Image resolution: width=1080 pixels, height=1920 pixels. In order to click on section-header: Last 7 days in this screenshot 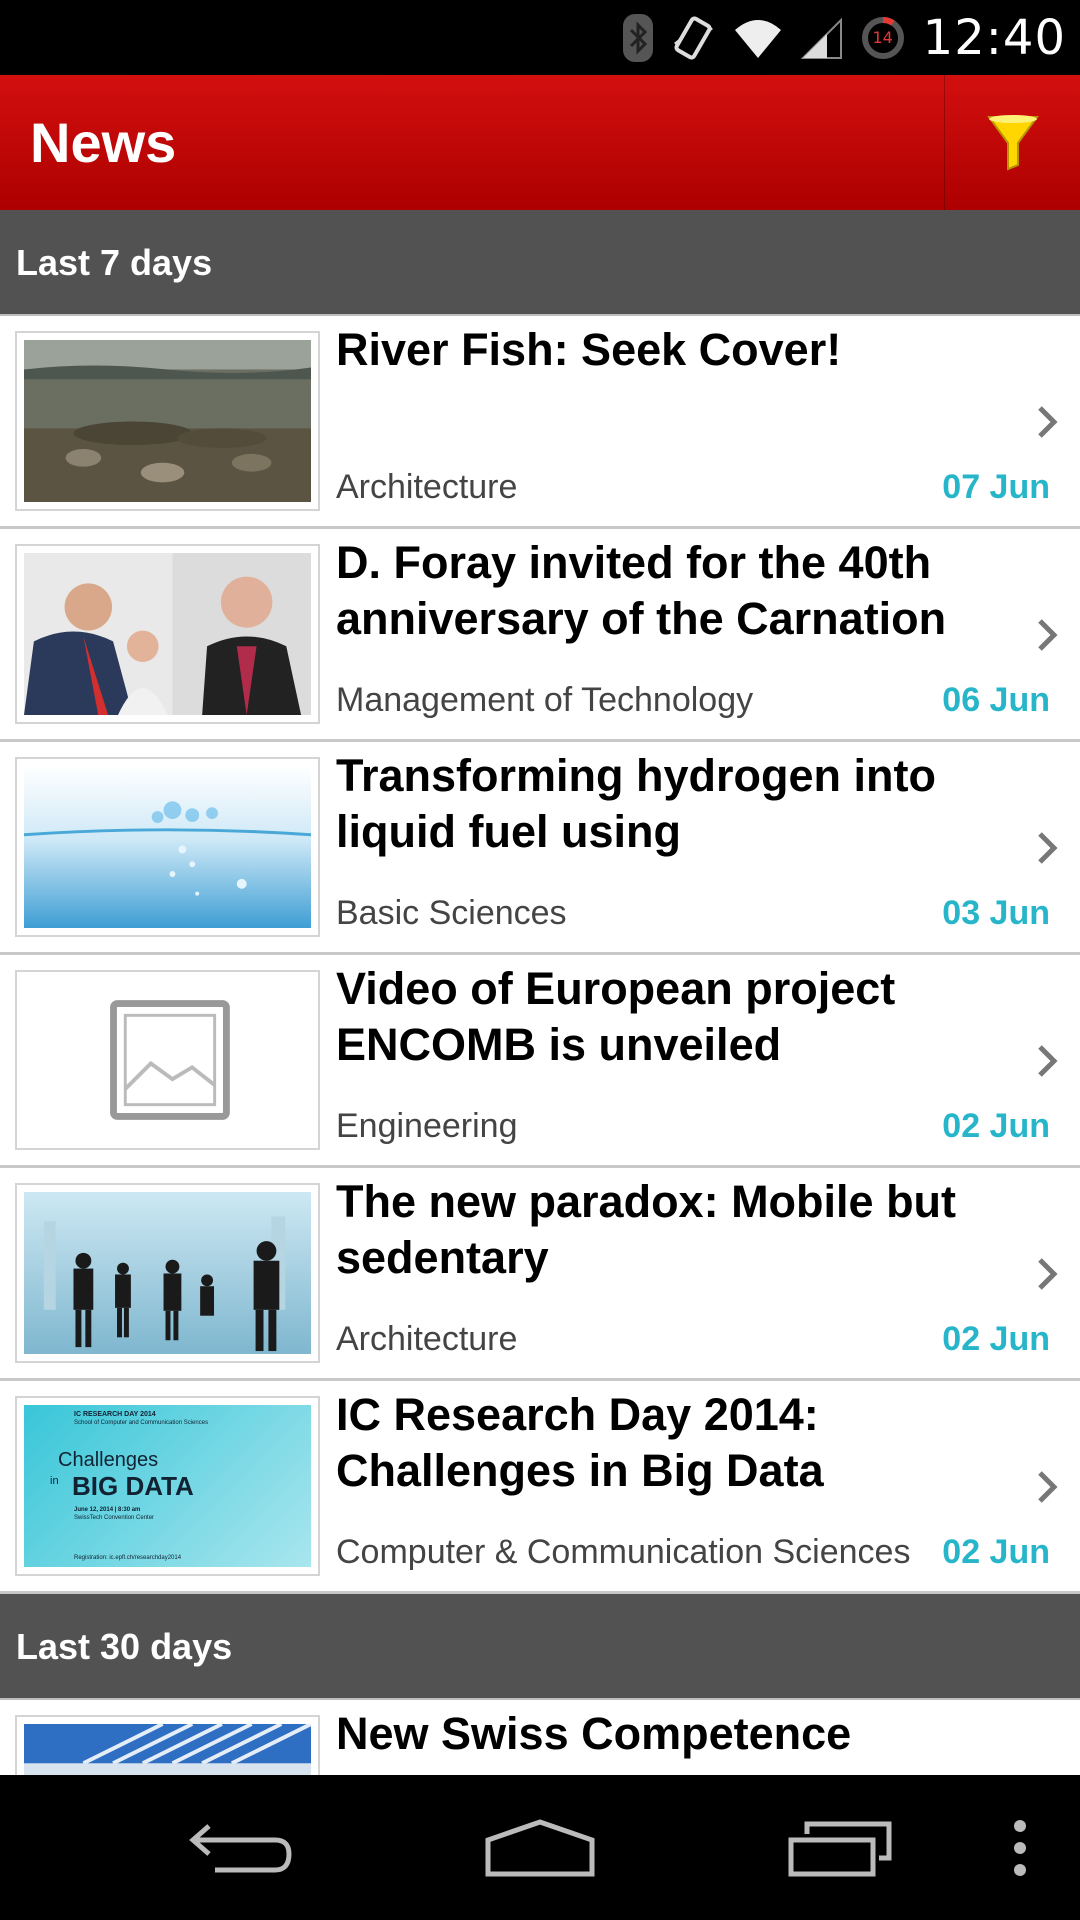, I will do `click(540, 263)`.